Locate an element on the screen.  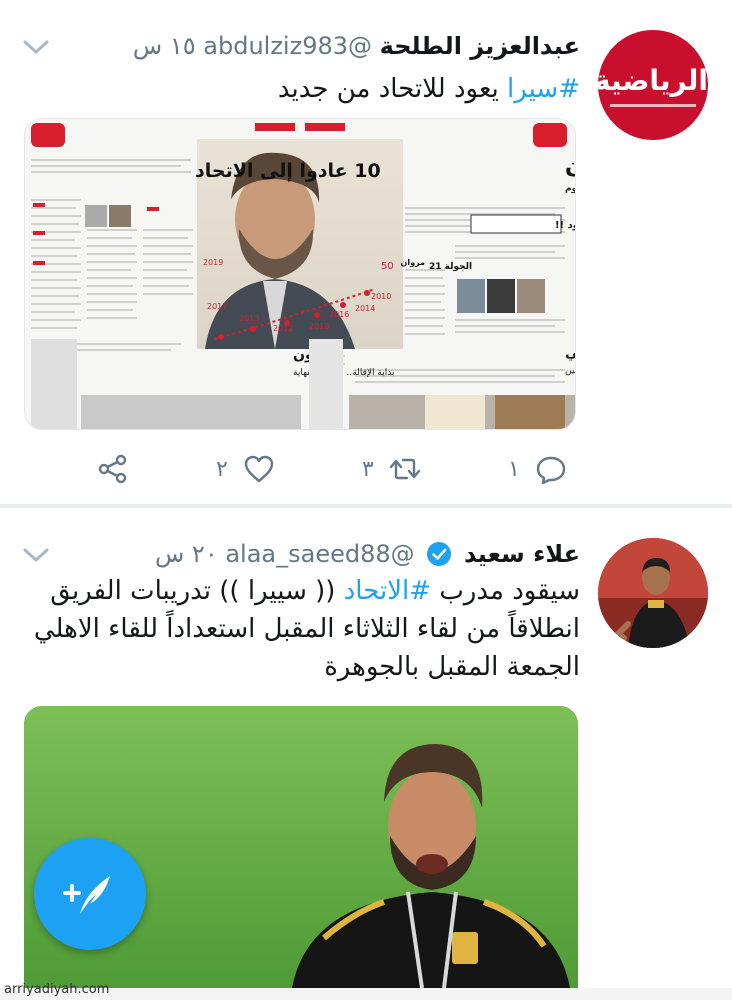
subhead-right: يعرفهما سيرا.. مذاق الانتصارات والحوم is located at coordinates (570, 189).